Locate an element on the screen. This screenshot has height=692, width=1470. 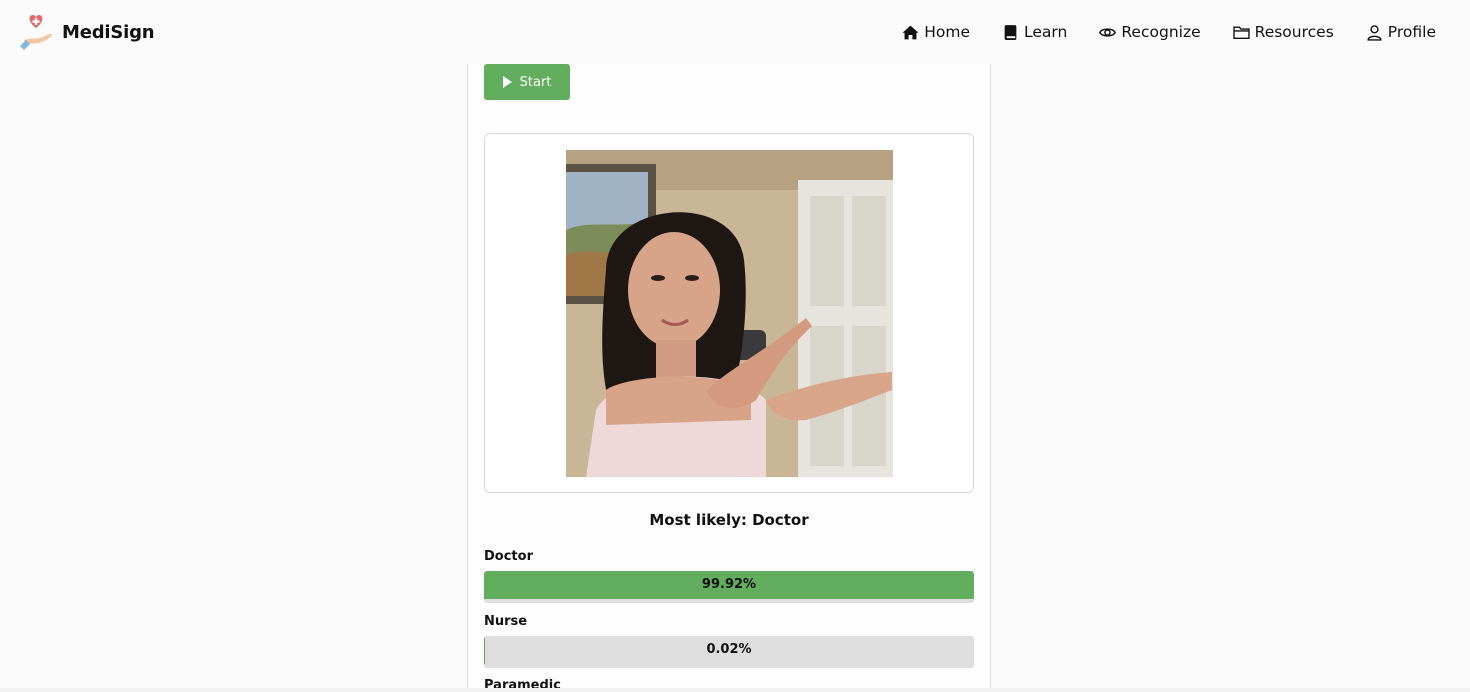
start-button: Start is located at coordinates (527, 82).